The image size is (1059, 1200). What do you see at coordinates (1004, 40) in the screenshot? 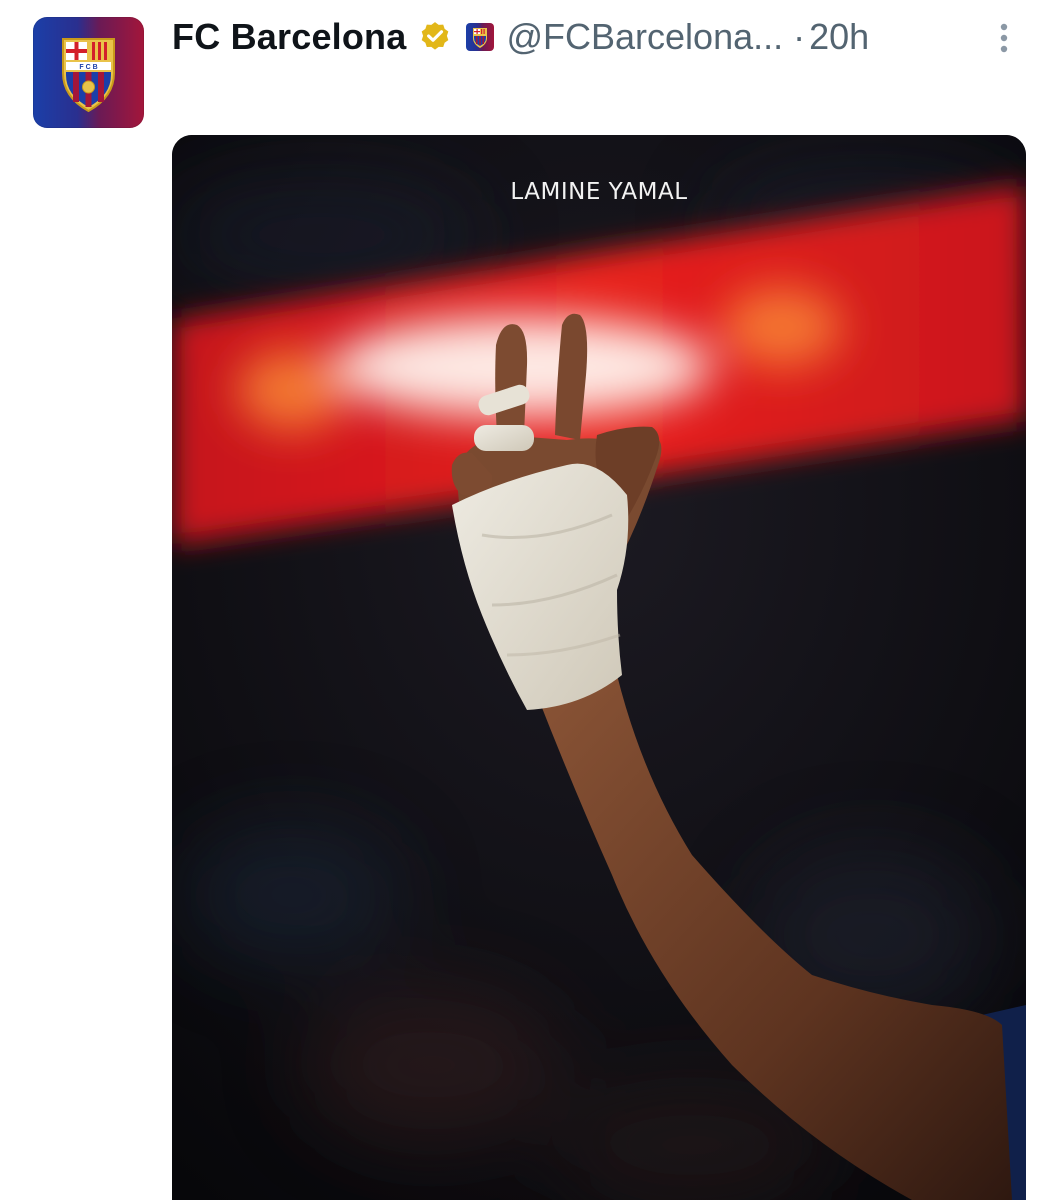
I see `more-options-icon` at bounding box center [1004, 40].